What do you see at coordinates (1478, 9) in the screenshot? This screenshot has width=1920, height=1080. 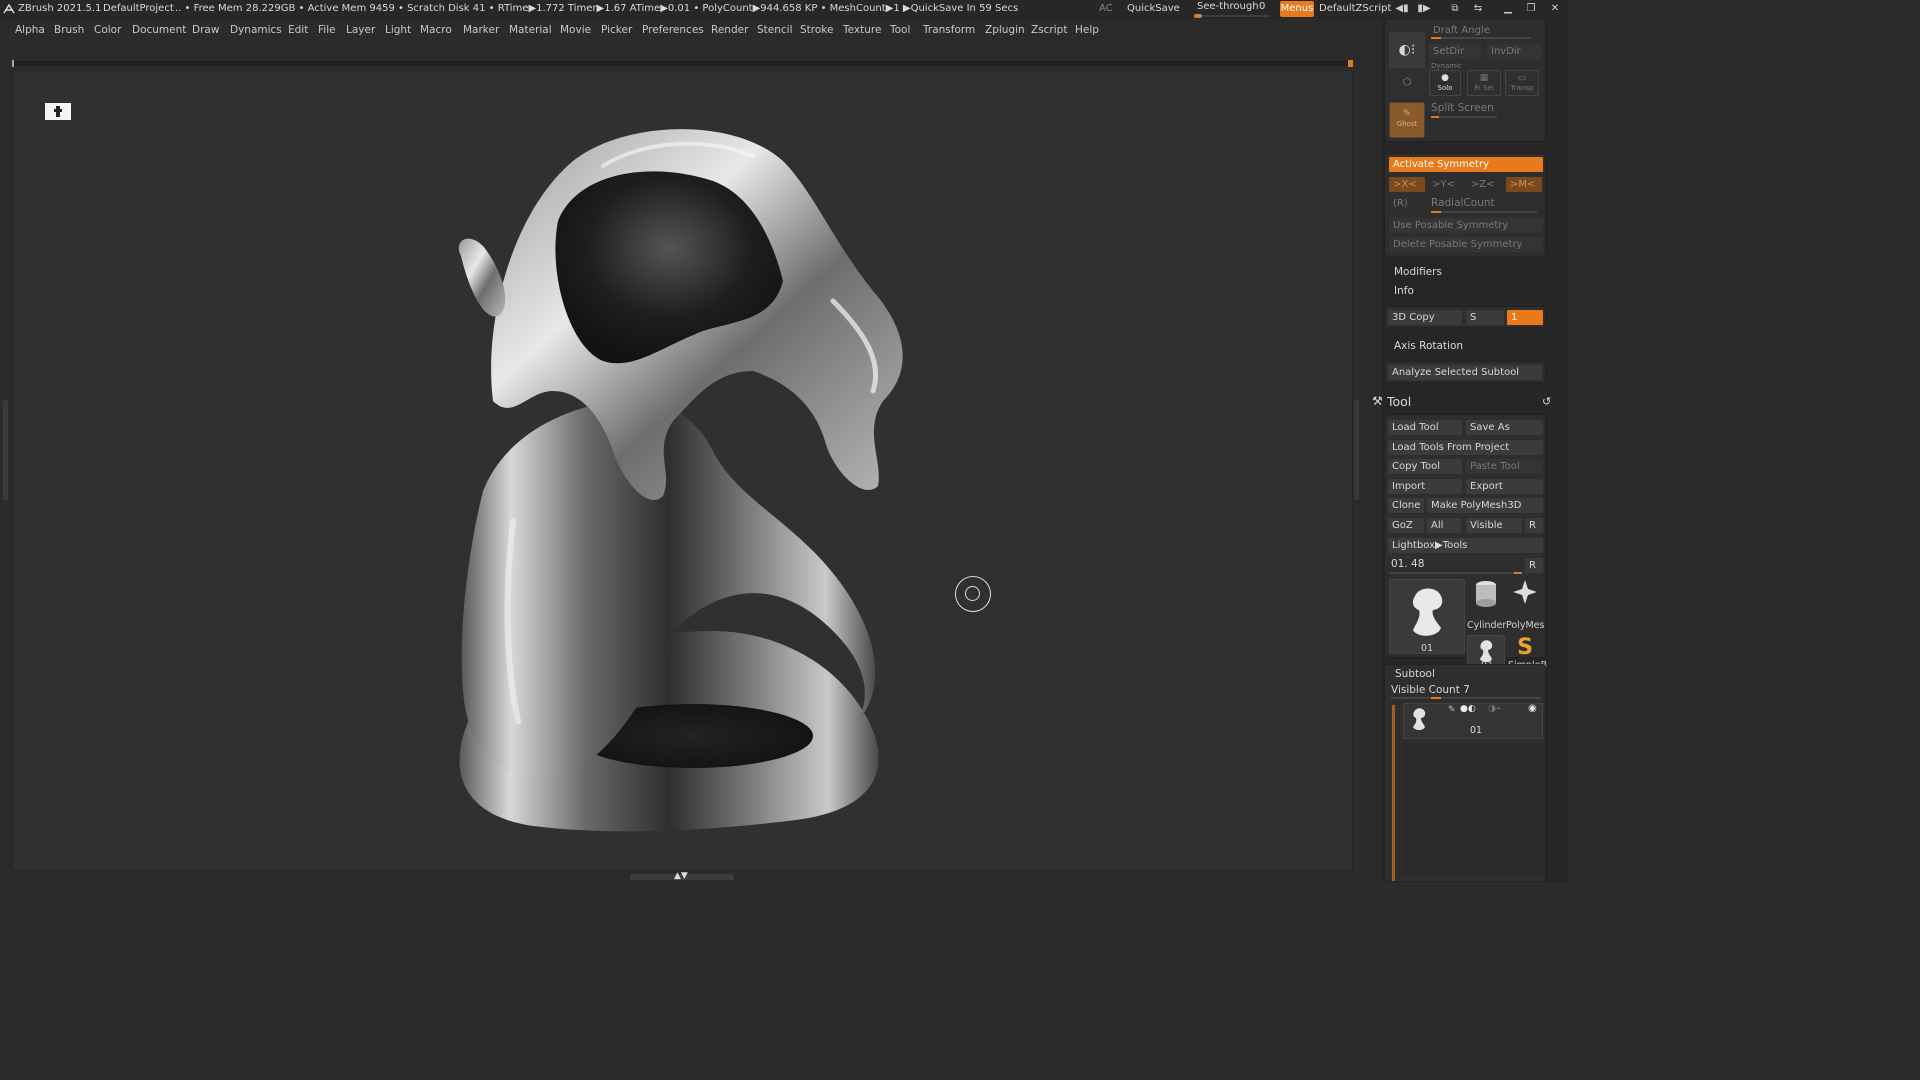 I see `ui-swap-icon: ⇆` at bounding box center [1478, 9].